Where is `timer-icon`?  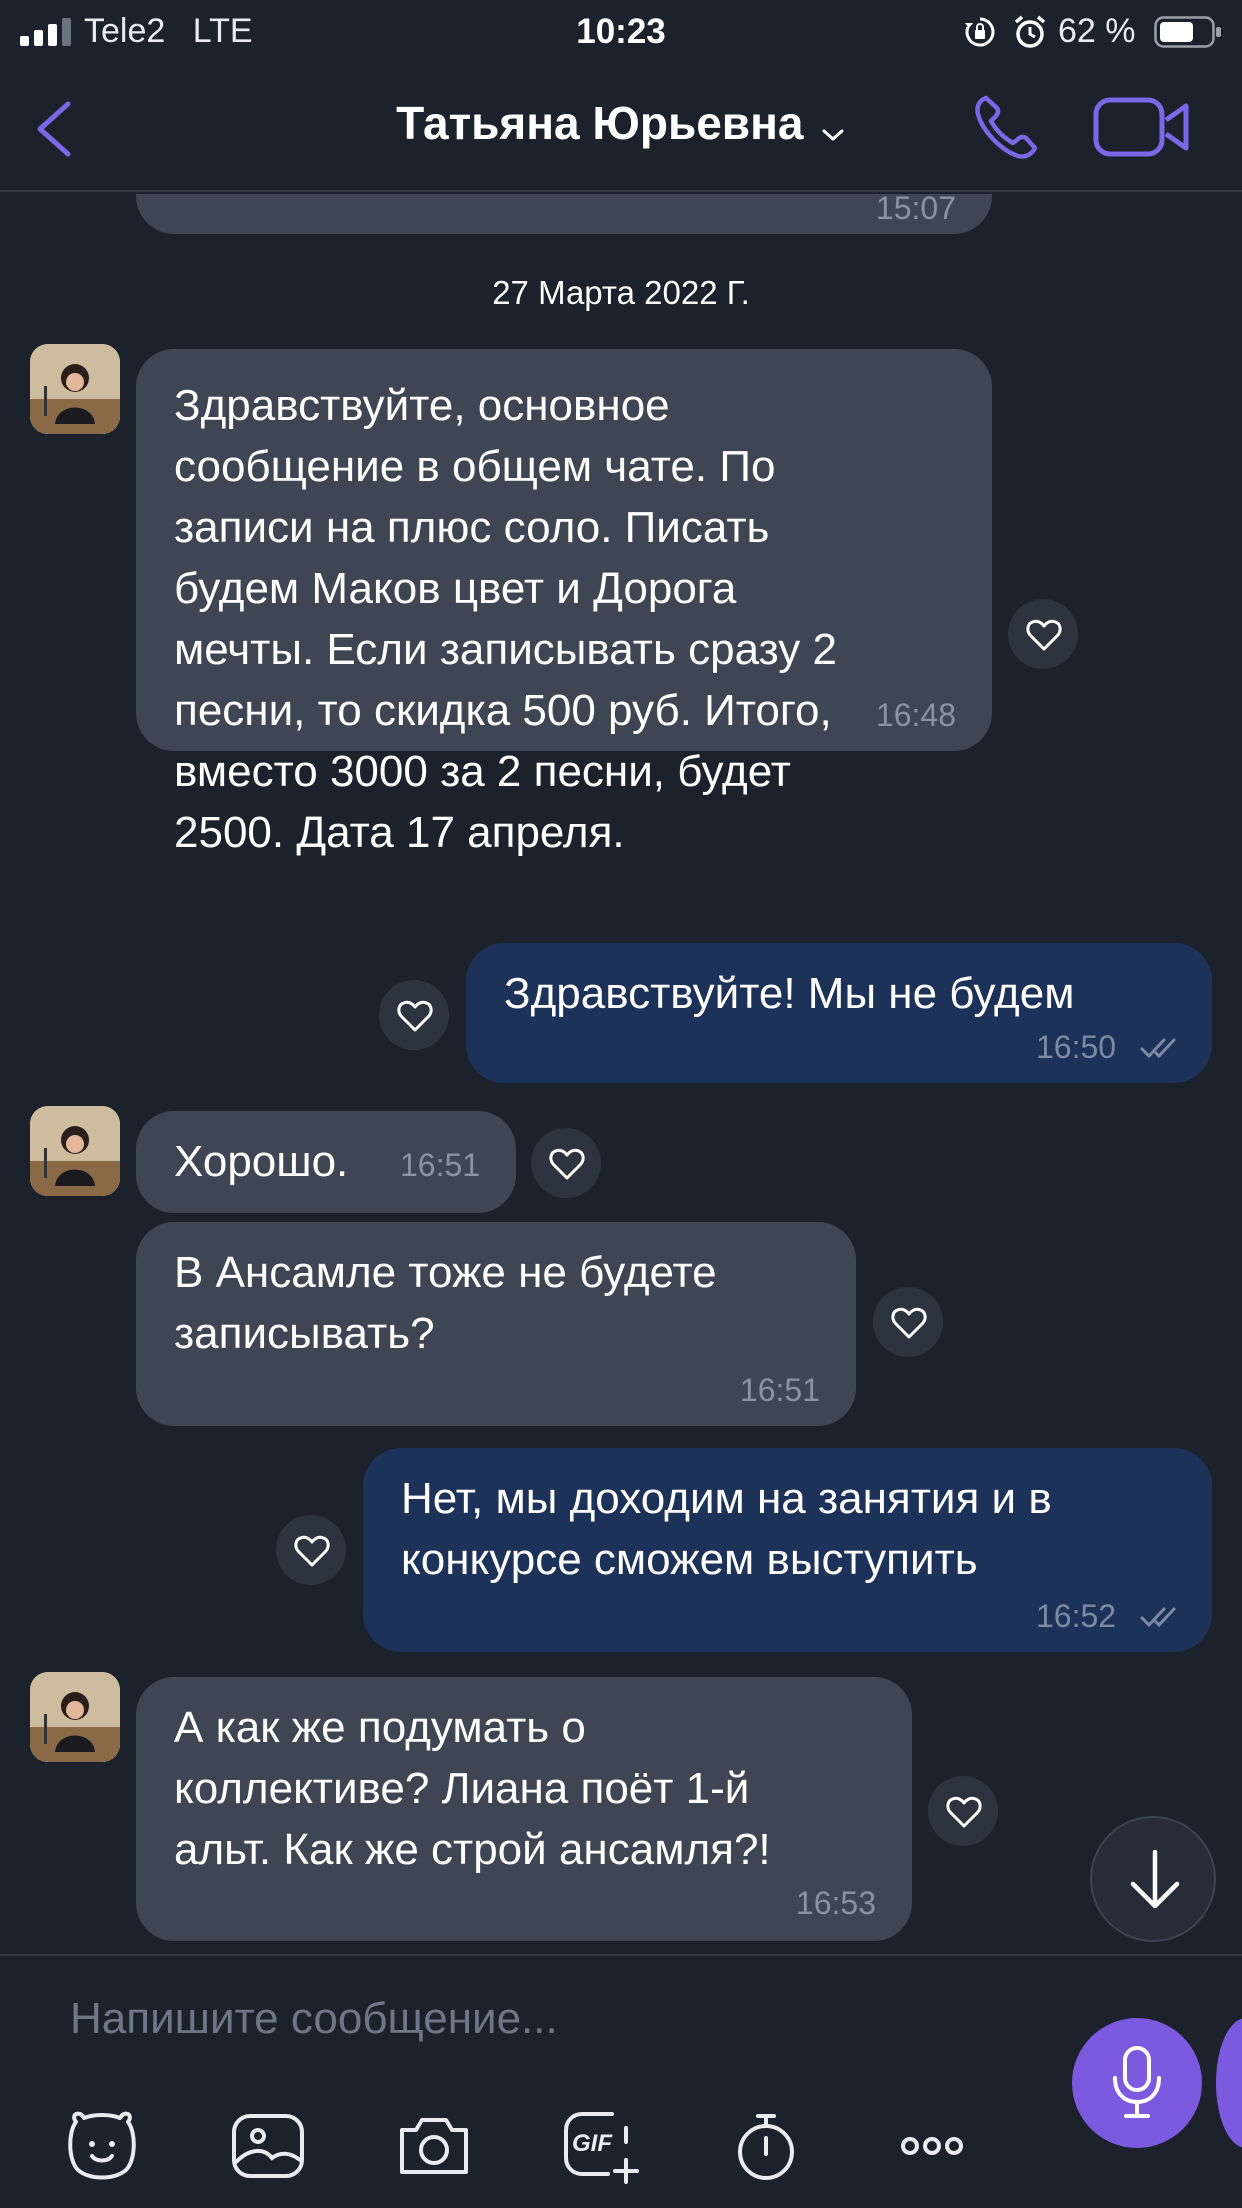
timer-icon is located at coordinates (766, 2146).